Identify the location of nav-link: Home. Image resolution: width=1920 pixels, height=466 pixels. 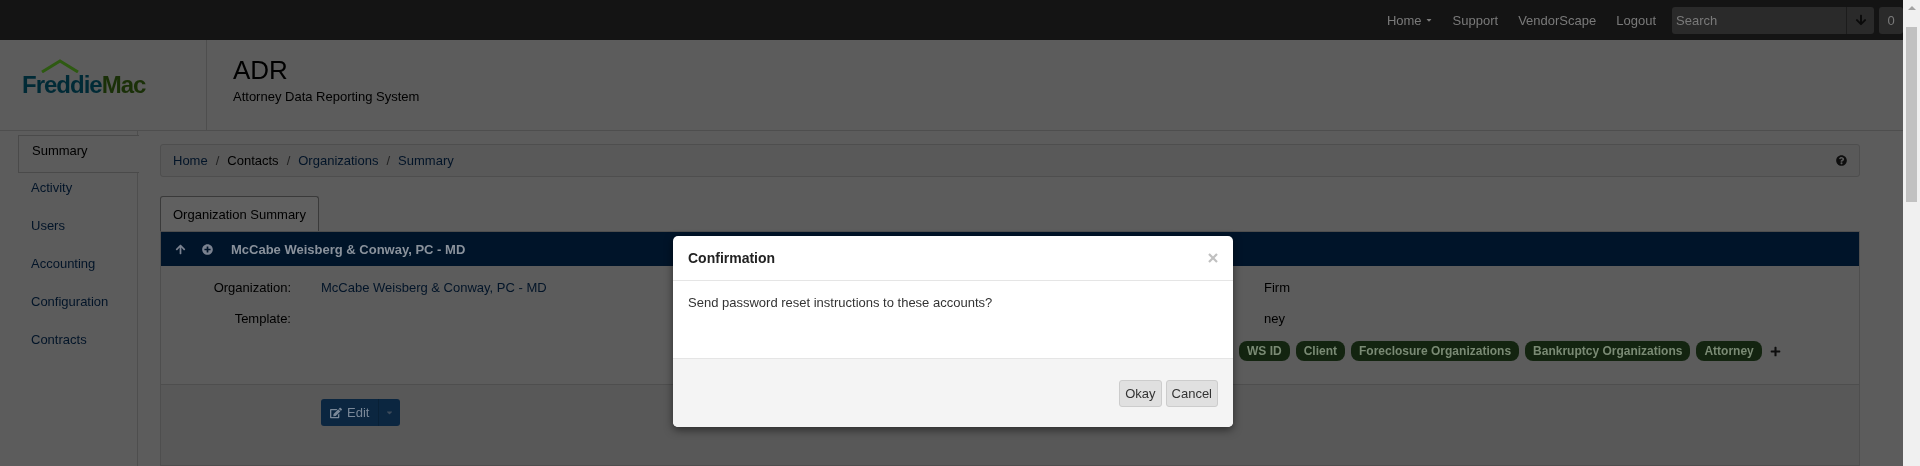
(1409, 20).